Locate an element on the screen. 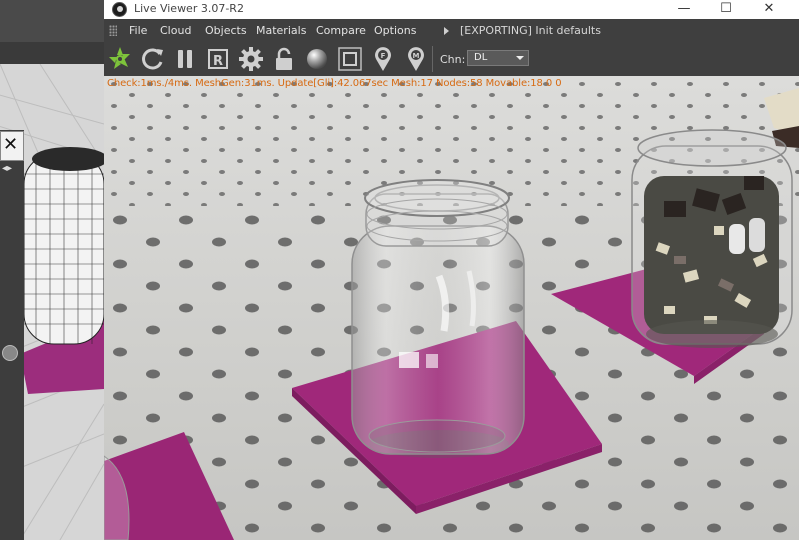  maximize-button: ☐ is located at coordinates (726, 9).